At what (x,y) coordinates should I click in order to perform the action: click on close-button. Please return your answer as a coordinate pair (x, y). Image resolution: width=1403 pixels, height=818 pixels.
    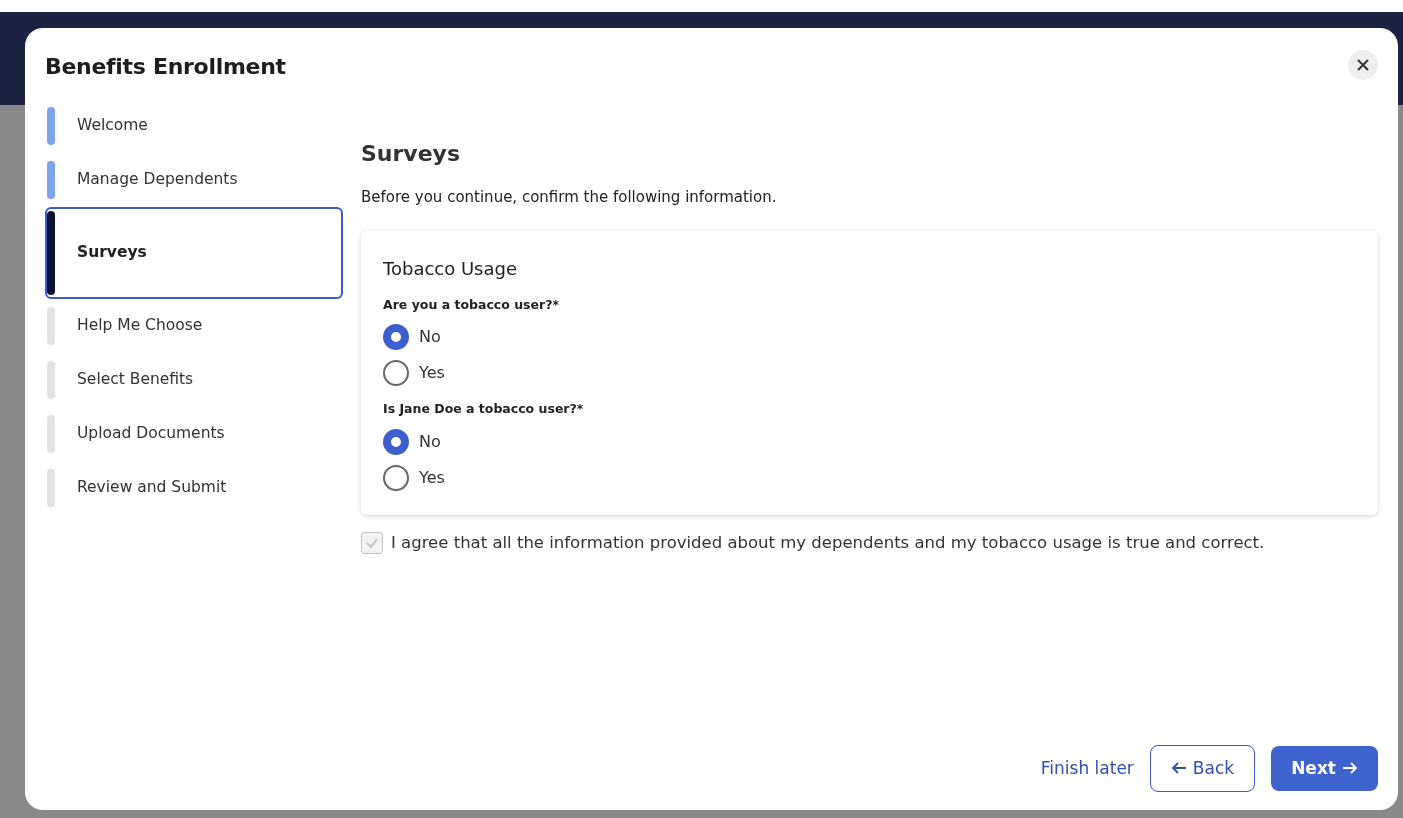
    Looking at the image, I should click on (1363, 65).